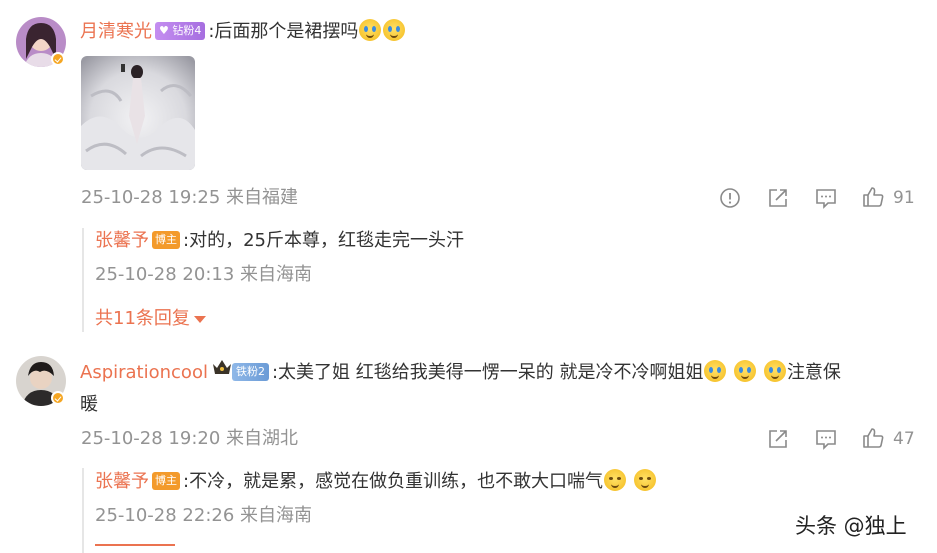  I want to click on like-count: 91, so click(904, 198).